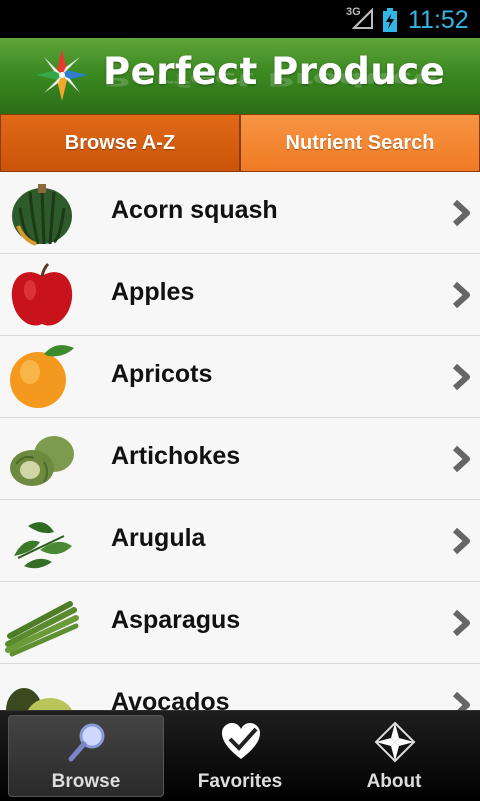 This screenshot has height=801, width=480. What do you see at coordinates (360, 143) in the screenshot?
I see `tab-nutrient-search: Nutrient Search` at bounding box center [360, 143].